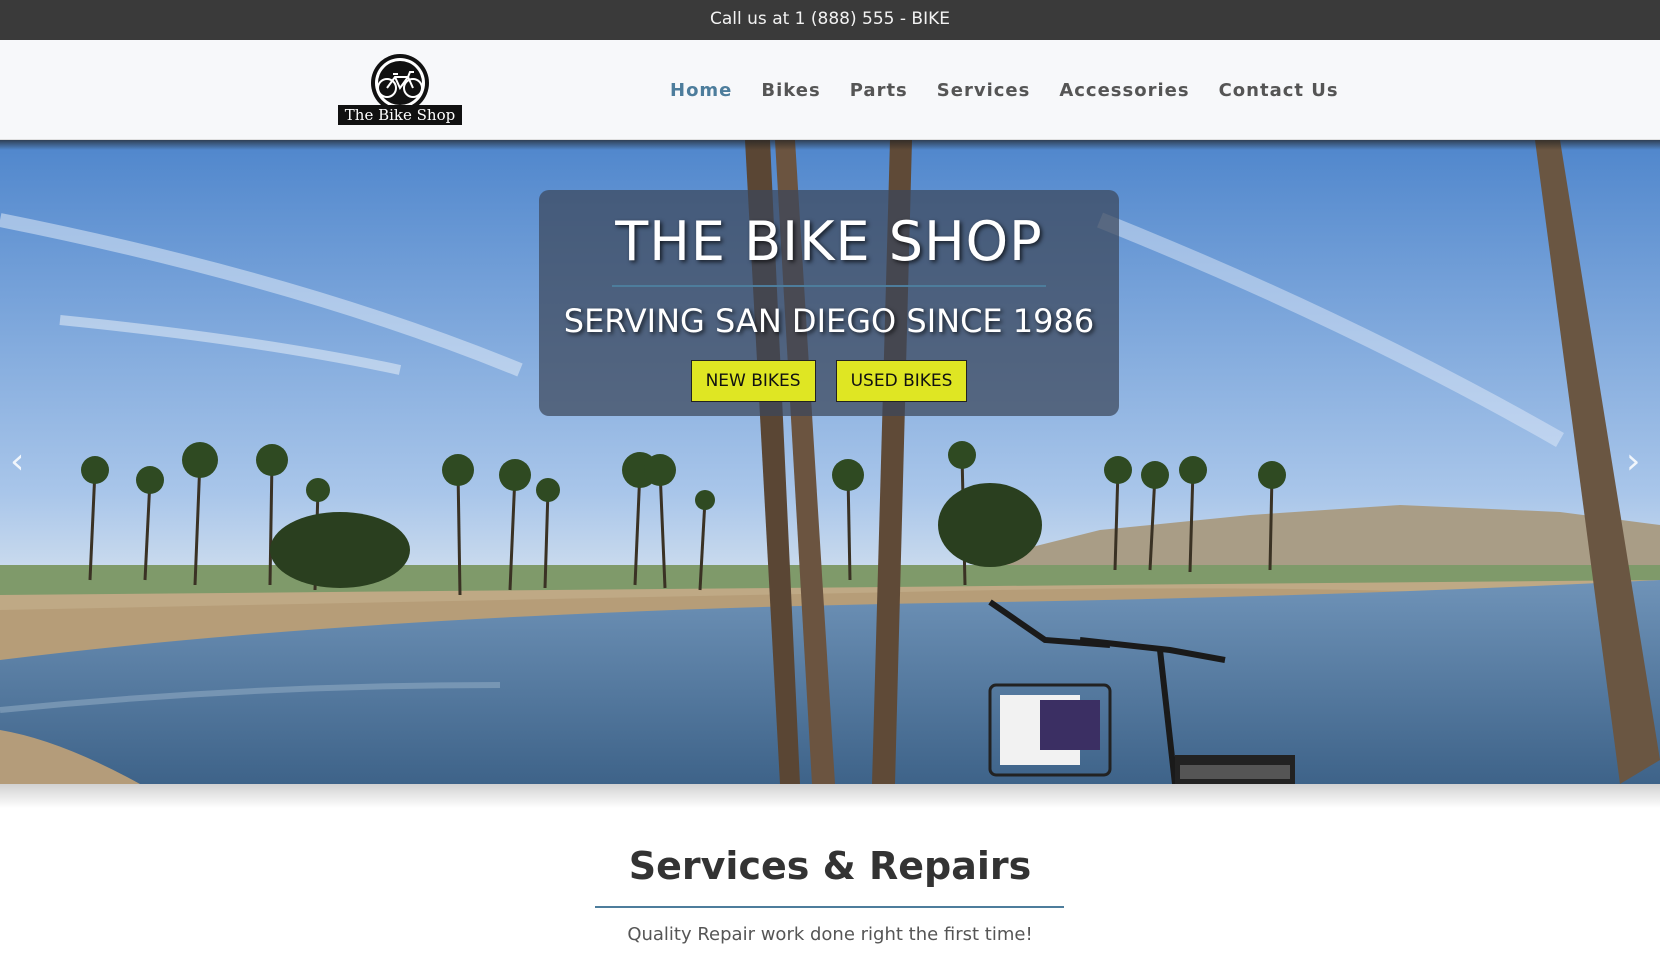 This screenshot has width=1660, height=975. Describe the element at coordinates (829, 321) in the screenshot. I see `hero-subtitle: SERVING SAN DIEGO SINCE 1986` at that location.